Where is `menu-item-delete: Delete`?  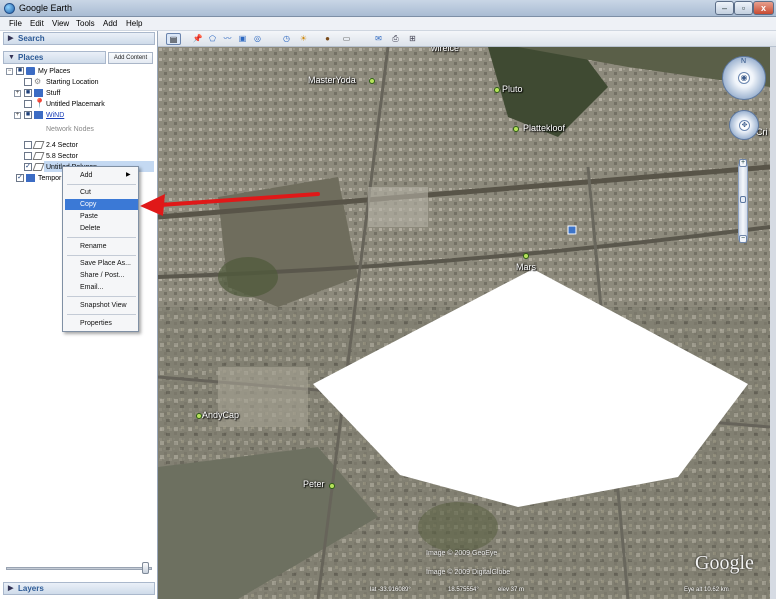
menu-item-delete: Delete is located at coordinates (101, 228).